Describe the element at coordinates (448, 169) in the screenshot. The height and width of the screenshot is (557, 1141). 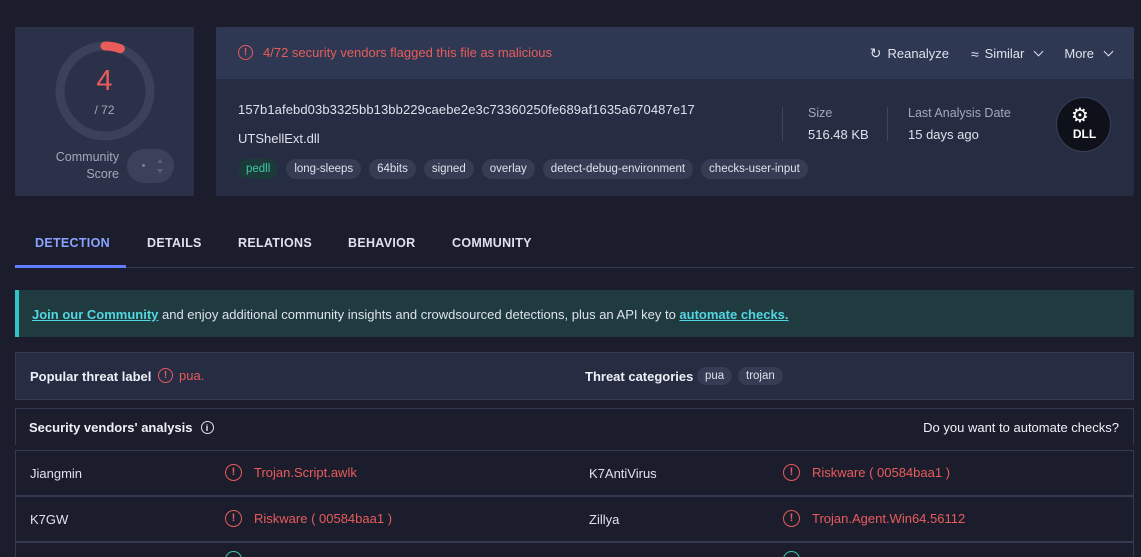
I see `file-tag: signed` at that location.